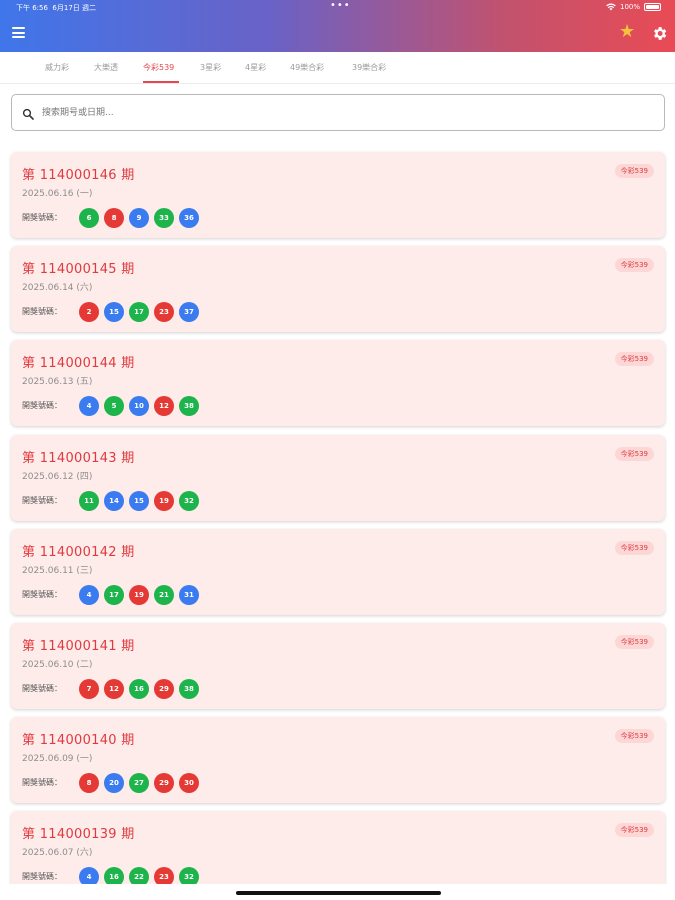  Describe the element at coordinates (57, 665) in the screenshot. I see `draw-date: 2025.06.10 (二)` at that location.